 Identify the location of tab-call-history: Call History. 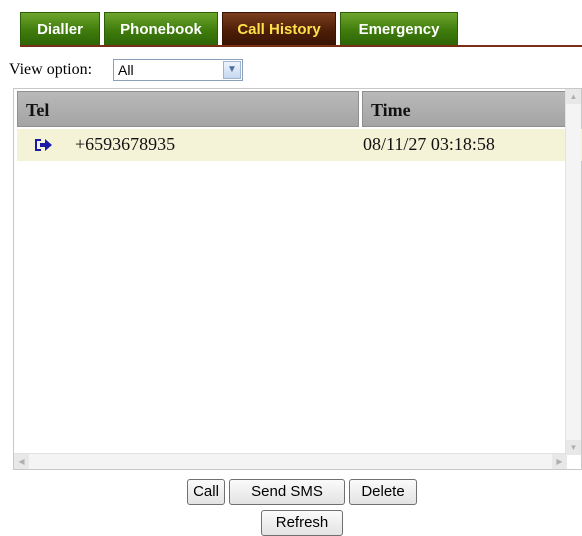
(279, 29).